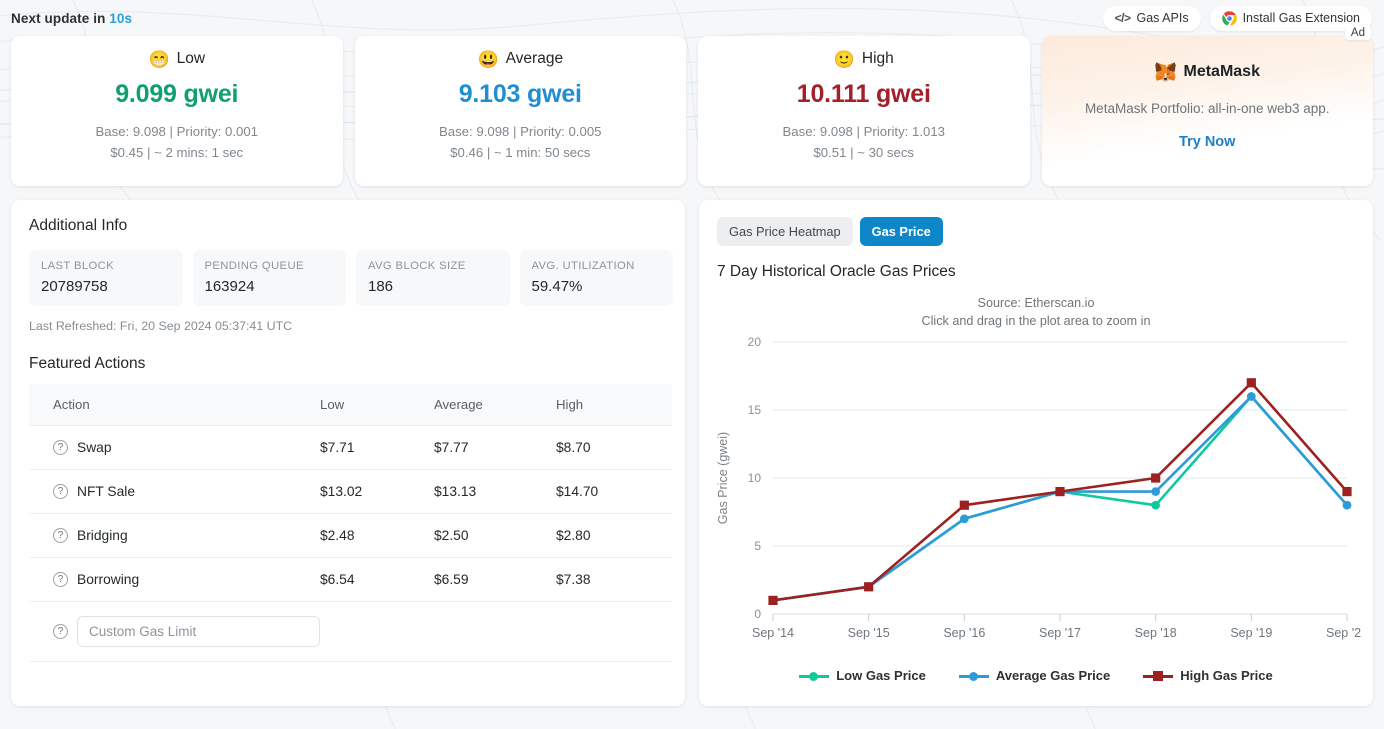  Describe the element at coordinates (1226, 676) in the screenshot. I see `legend-label-high: High Gas Price` at that location.